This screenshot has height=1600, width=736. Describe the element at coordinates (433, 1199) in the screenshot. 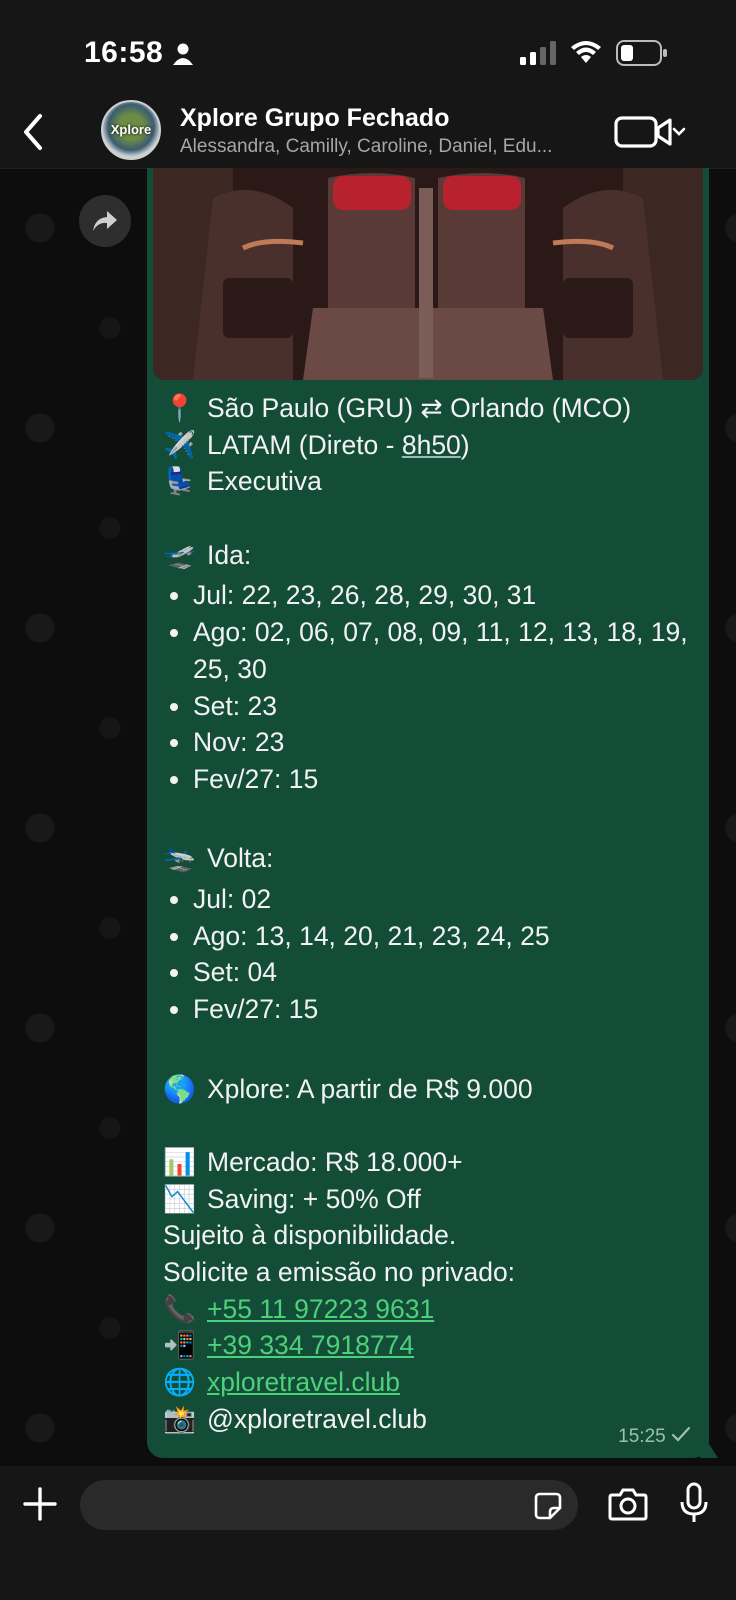

I see `saving-line: 📉 Saving: + 50% Off` at that location.